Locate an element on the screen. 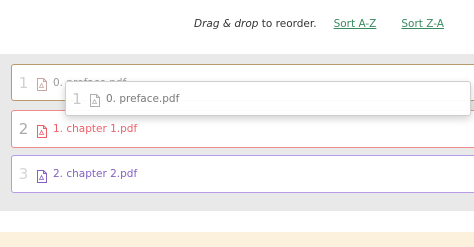  item-order-number: 3 is located at coordinates (23, 174).